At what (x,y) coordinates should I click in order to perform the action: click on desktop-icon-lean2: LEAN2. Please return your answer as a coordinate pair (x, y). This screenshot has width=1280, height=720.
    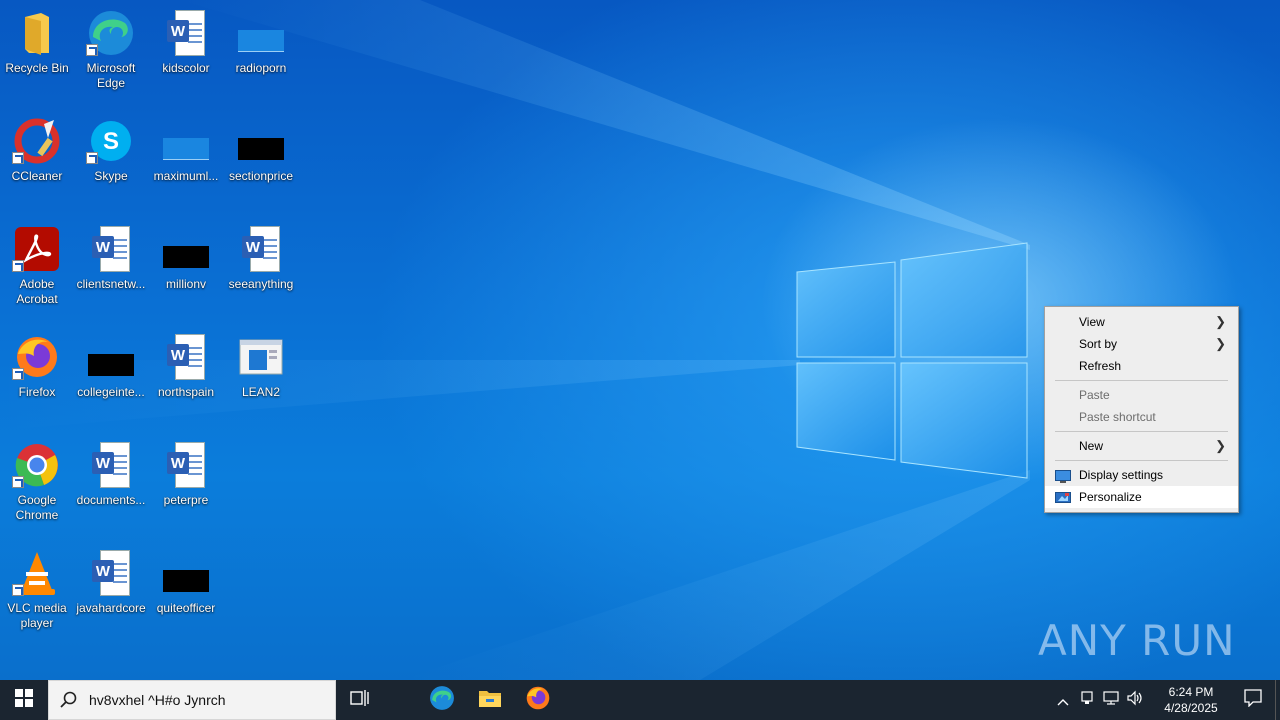
    Looking at the image, I should click on (261, 376).